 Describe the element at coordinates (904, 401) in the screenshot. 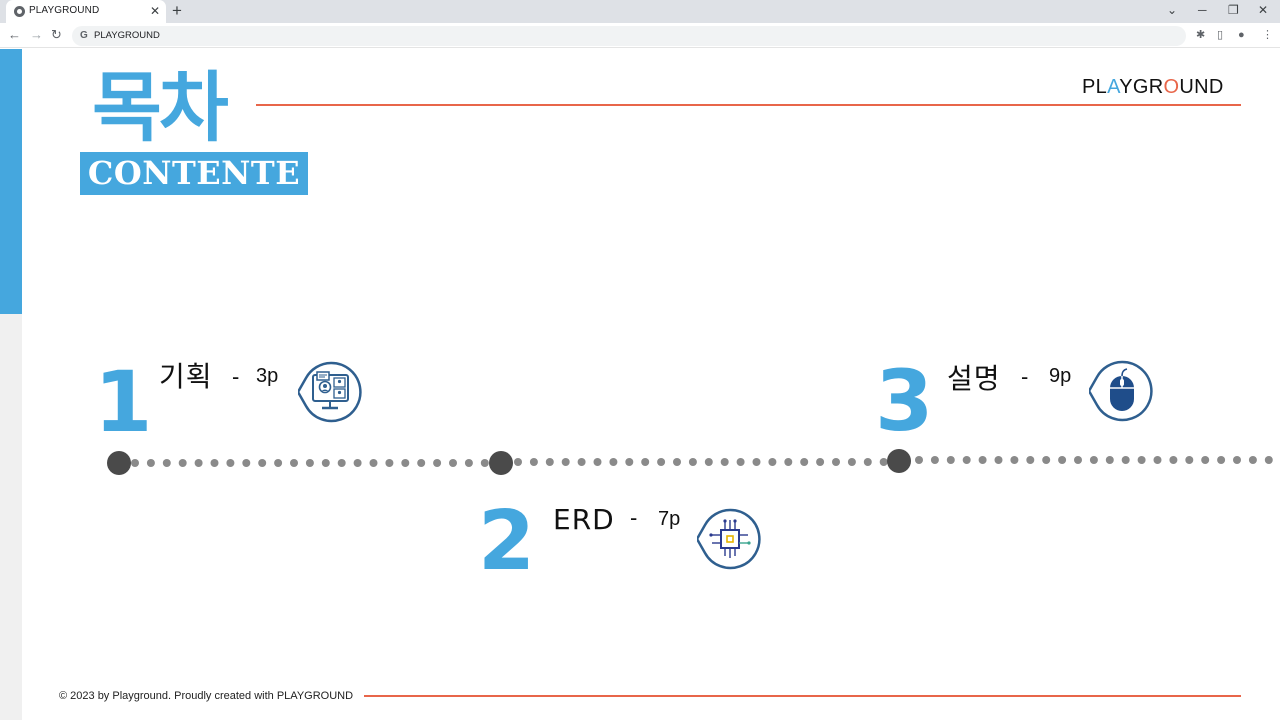

I see `toc-number-3: 3` at that location.